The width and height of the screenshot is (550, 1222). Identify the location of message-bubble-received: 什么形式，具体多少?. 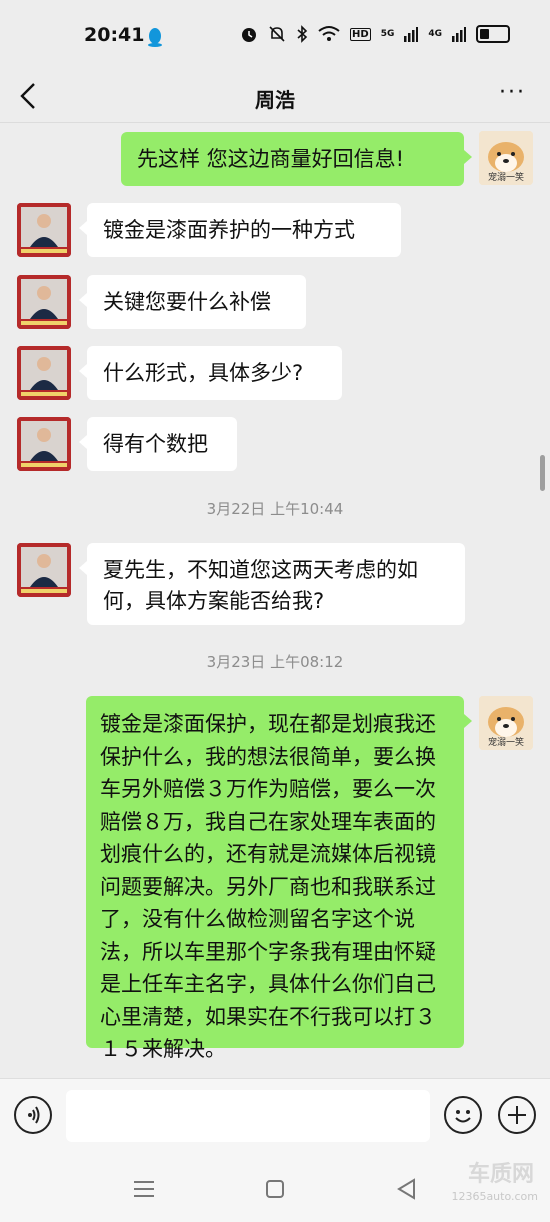
(210, 373).